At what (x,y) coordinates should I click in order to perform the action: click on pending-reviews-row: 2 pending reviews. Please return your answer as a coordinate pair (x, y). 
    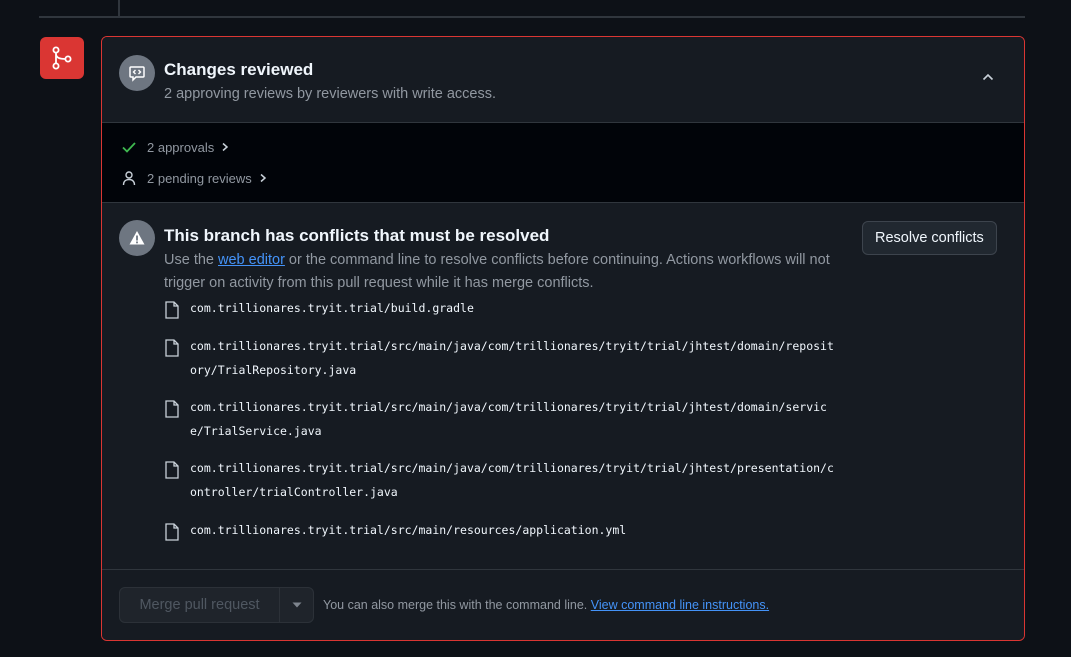
    Looking at the image, I should click on (194, 178).